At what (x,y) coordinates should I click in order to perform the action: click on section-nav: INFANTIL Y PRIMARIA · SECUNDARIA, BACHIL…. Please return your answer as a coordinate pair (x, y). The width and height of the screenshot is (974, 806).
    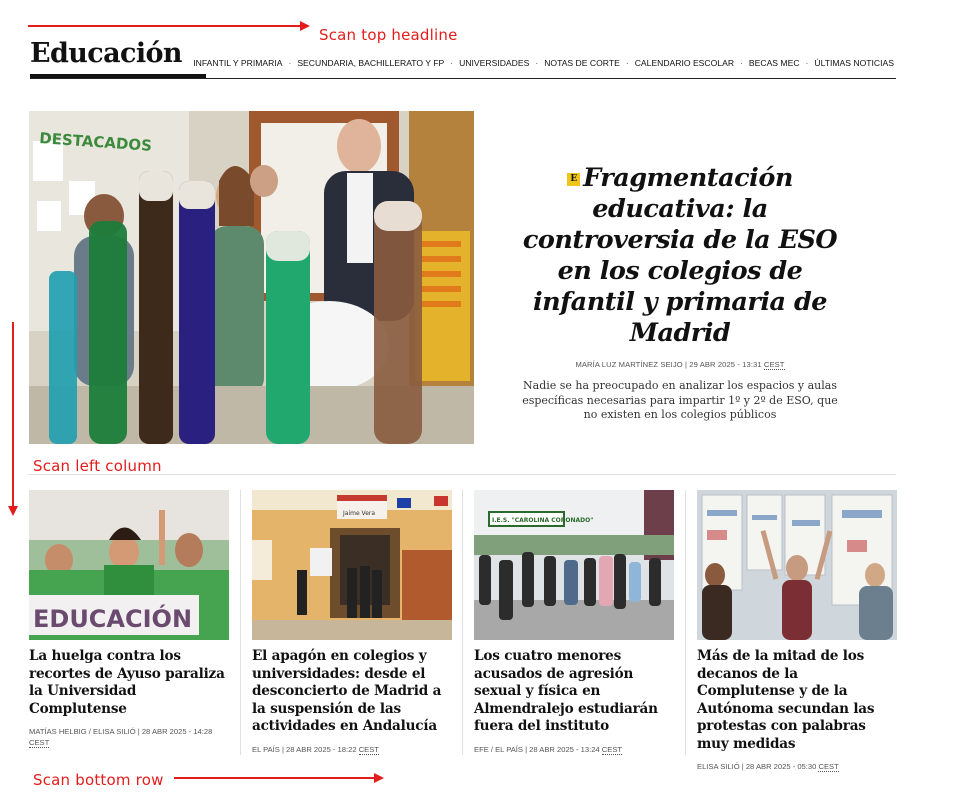
    Looking at the image, I should click on (543, 63).